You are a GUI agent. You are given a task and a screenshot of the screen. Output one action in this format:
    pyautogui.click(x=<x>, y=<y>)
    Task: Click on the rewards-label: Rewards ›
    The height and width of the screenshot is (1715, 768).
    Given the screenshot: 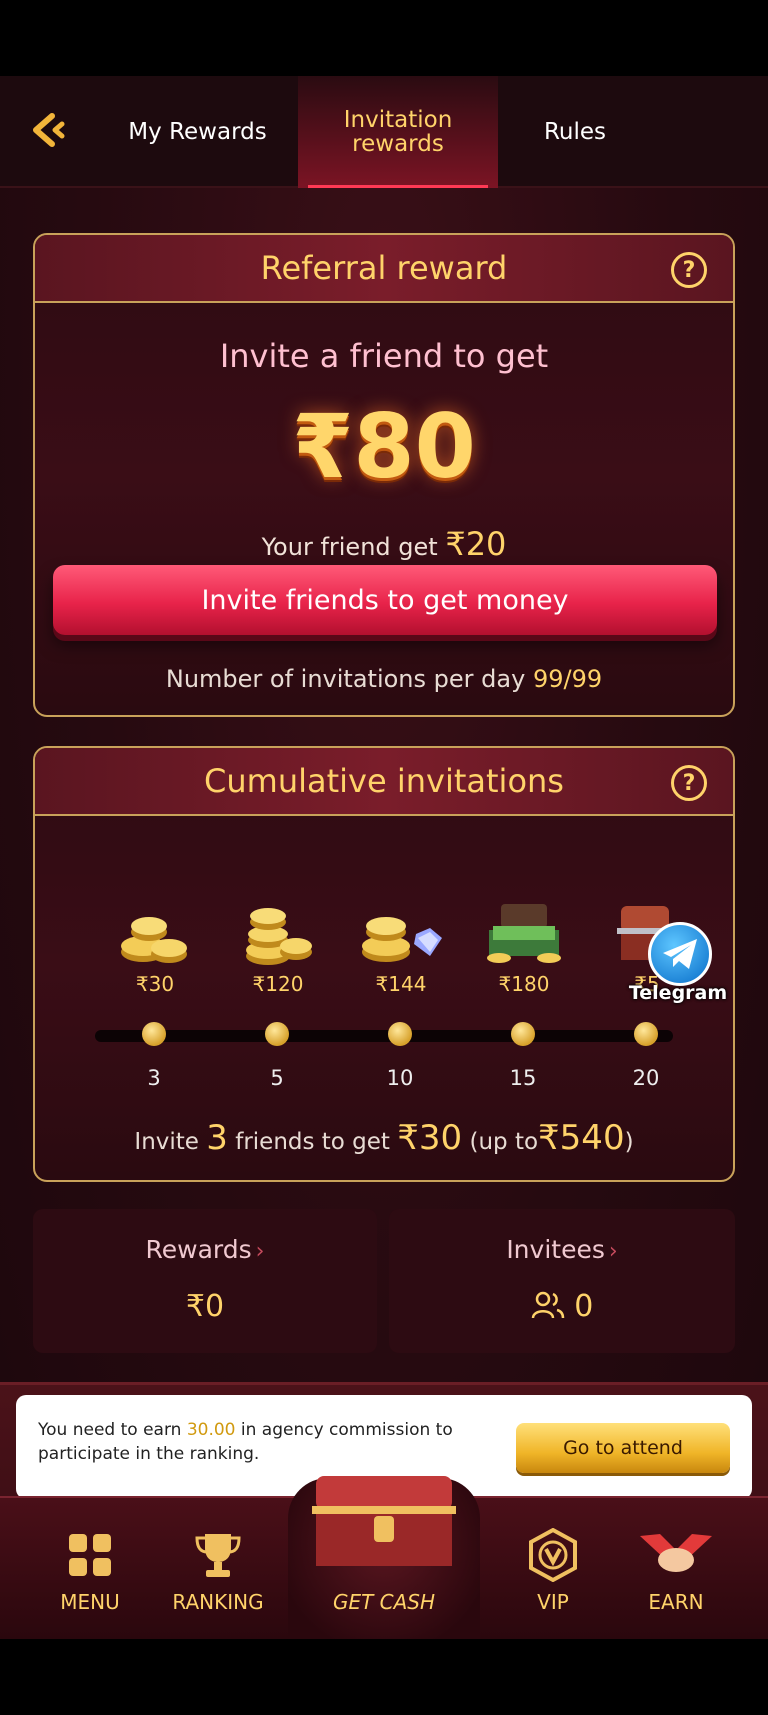 What is the action you would take?
    pyautogui.click(x=205, y=1249)
    